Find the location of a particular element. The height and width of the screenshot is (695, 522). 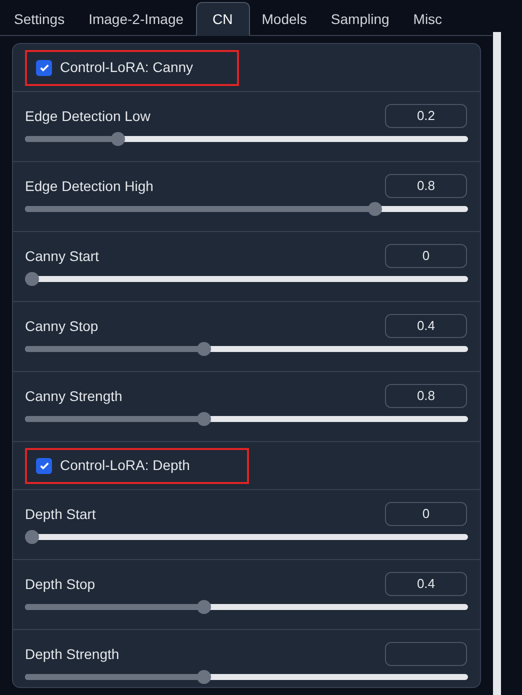

number-field is located at coordinates (426, 654).